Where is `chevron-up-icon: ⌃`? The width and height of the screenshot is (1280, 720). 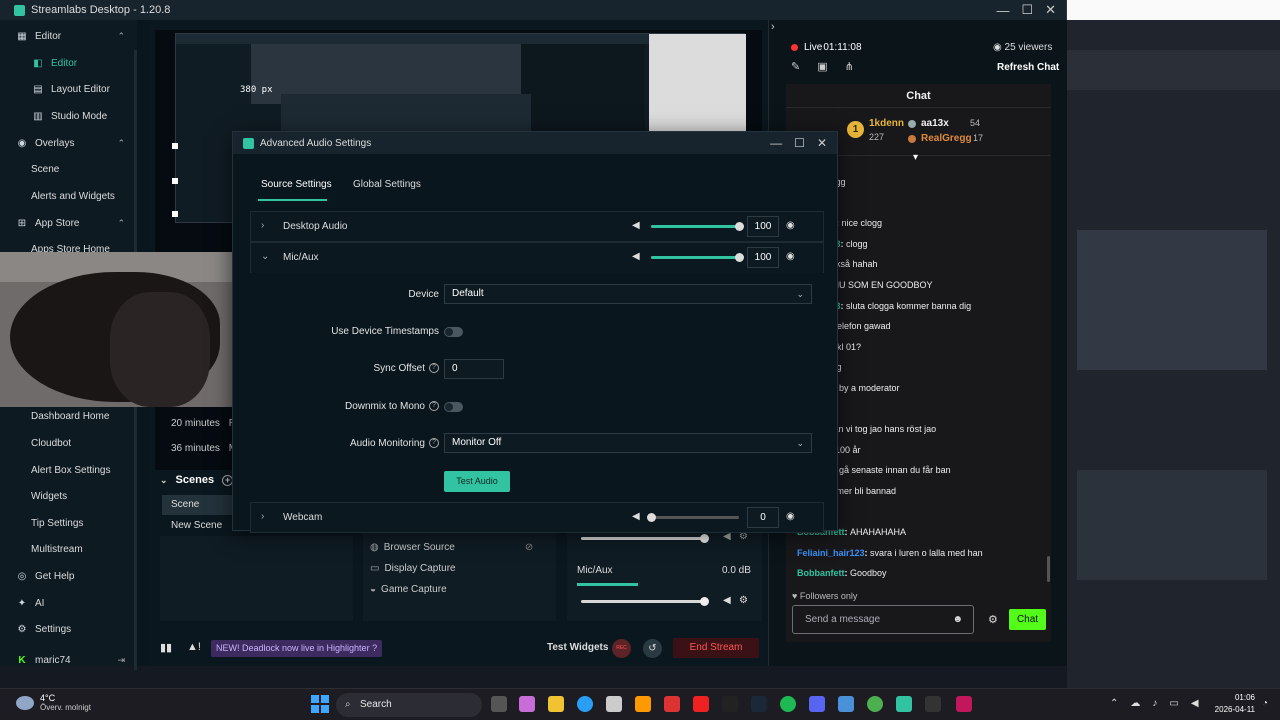 chevron-up-icon: ⌃ is located at coordinates (1114, 703).